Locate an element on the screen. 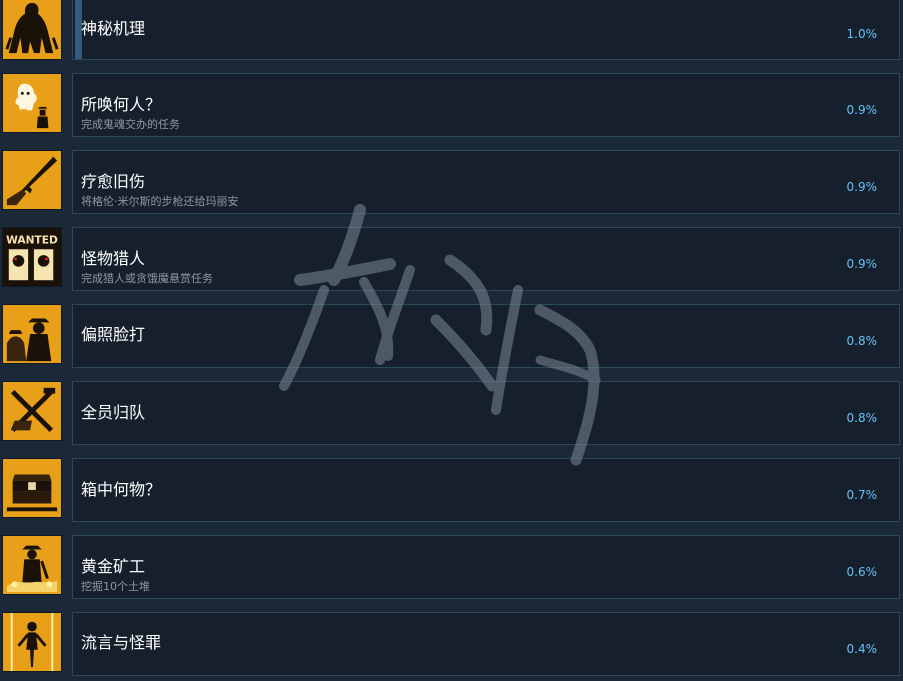 The image size is (903, 681). achievement-panel: 全员归队 0.8% is located at coordinates (486, 413).